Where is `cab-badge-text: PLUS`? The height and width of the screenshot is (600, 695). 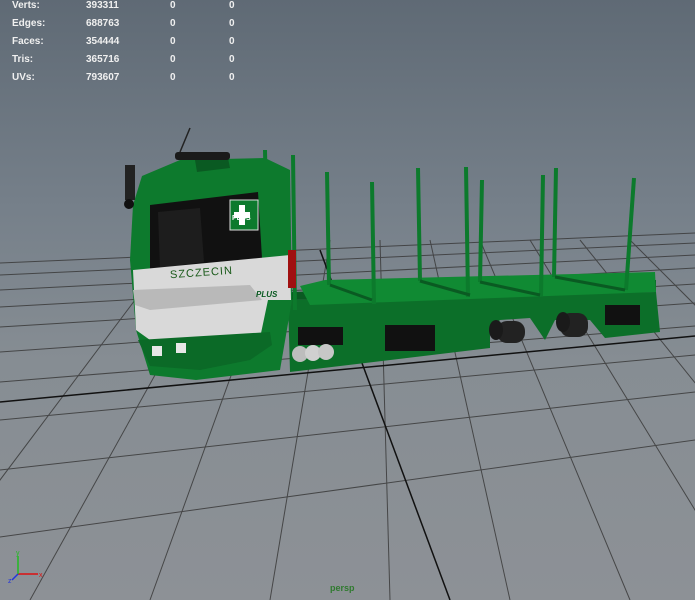 cab-badge-text: PLUS is located at coordinates (241, 218).